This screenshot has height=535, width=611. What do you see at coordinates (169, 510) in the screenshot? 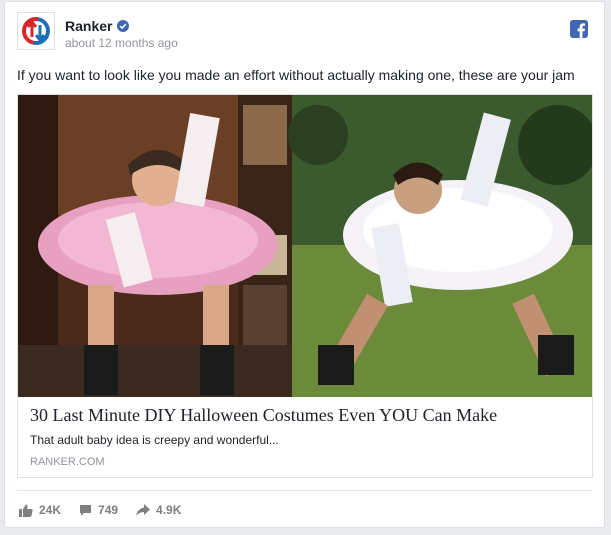
I see `shares-count-label: 4.9K` at bounding box center [169, 510].